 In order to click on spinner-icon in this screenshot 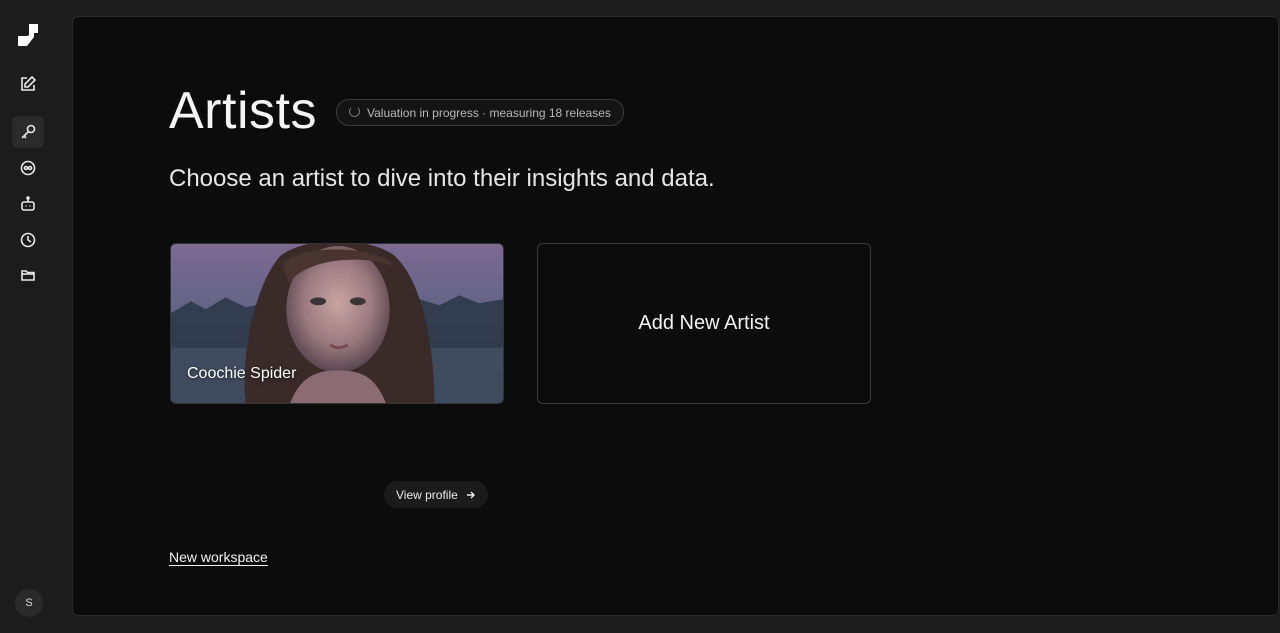, I will do `click(354, 111)`.